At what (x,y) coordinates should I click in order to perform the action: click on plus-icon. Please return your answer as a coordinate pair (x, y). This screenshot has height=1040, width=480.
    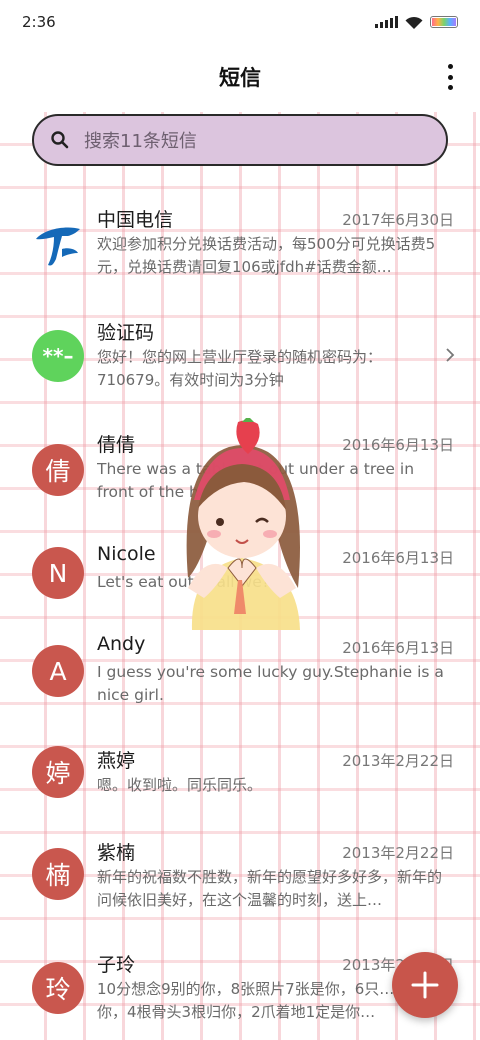
    Looking at the image, I should click on (425, 985).